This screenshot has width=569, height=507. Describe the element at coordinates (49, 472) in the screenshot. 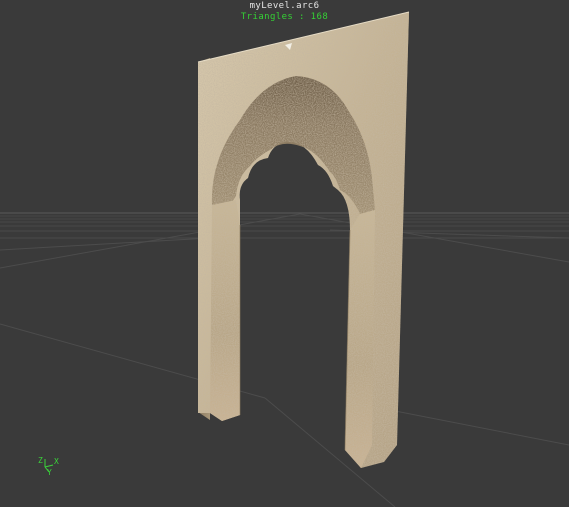

I see `axis-y-label: Y` at that location.